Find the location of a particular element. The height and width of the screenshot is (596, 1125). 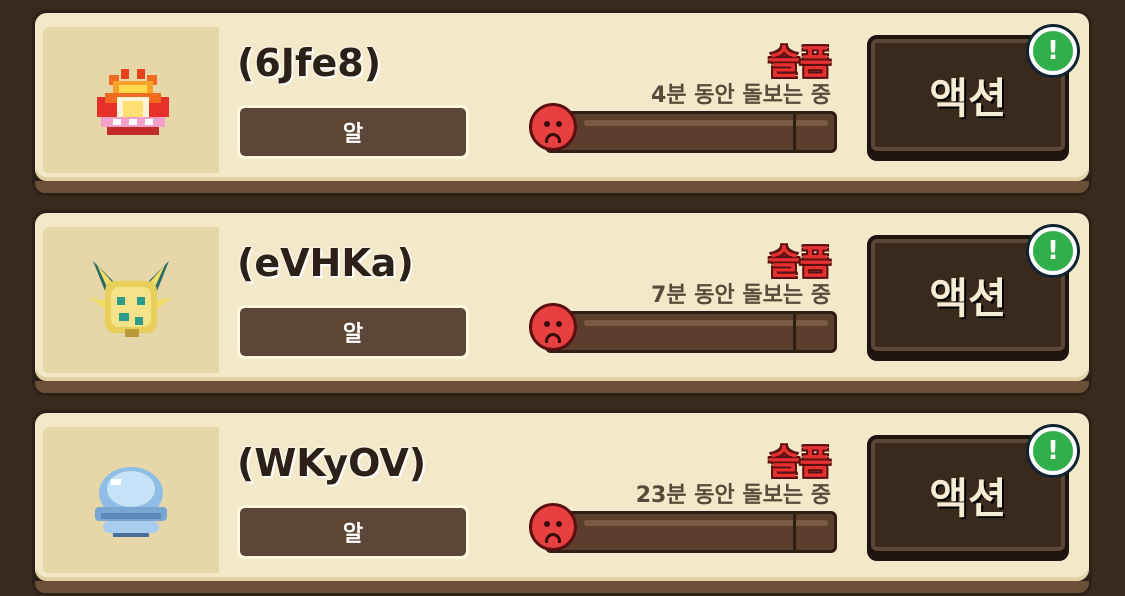

pet-name: (eVHKa) is located at coordinates (325, 263).